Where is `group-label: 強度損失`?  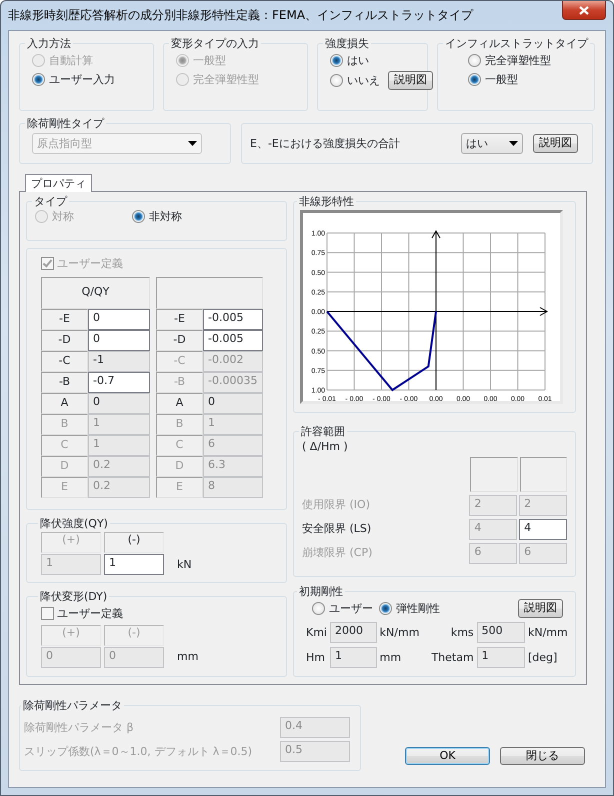
group-label: 強度損失 is located at coordinates (347, 43).